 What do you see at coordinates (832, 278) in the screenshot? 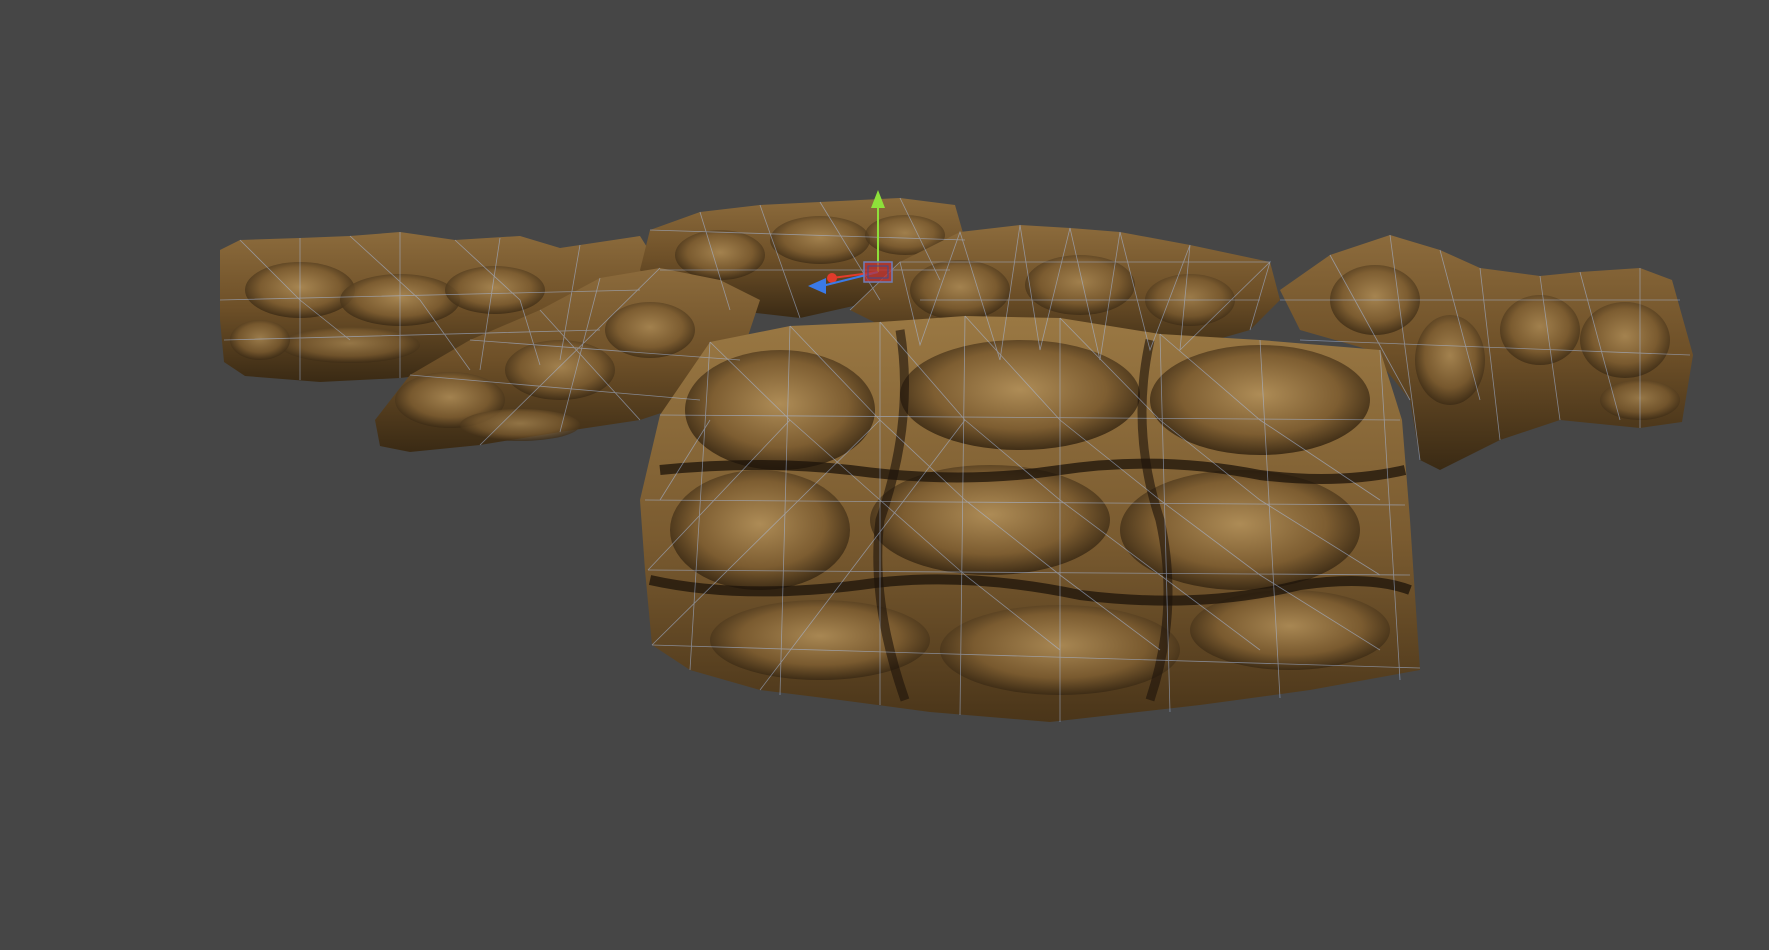
I see `dot-icon` at bounding box center [832, 278].